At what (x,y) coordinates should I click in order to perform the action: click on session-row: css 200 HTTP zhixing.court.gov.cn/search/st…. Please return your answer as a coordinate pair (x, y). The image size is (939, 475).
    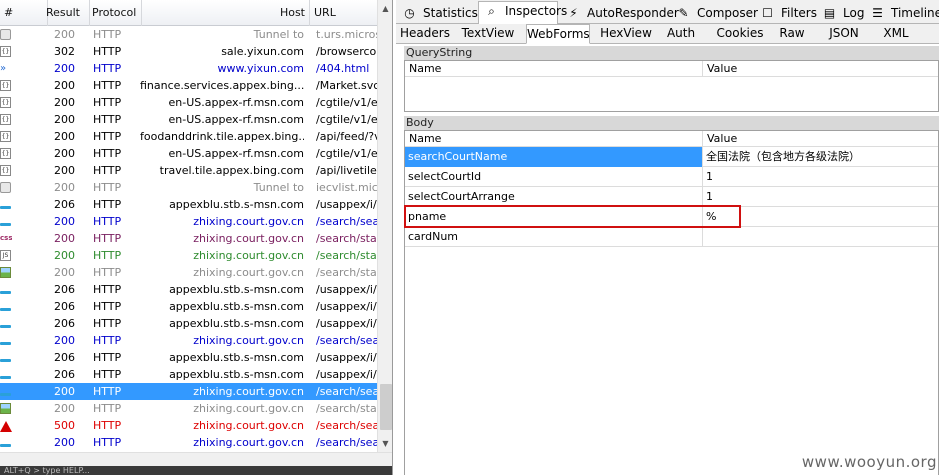
    Looking at the image, I should click on (188, 238).